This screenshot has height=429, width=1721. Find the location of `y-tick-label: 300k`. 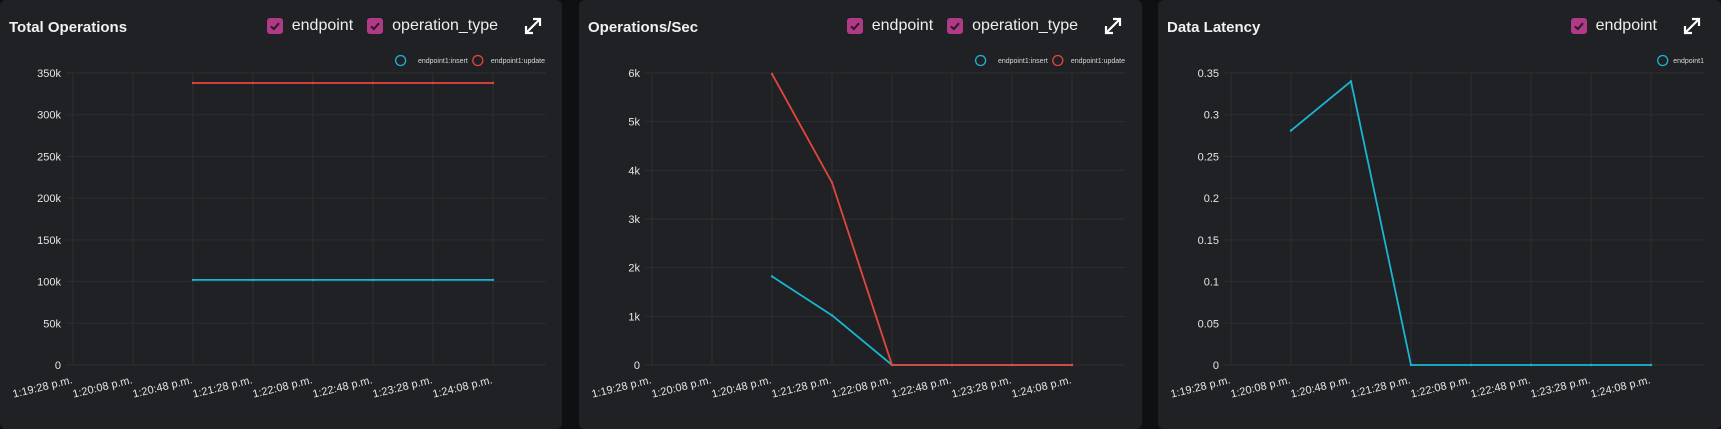

y-tick-label: 300k is located at coordinates (49, 116).